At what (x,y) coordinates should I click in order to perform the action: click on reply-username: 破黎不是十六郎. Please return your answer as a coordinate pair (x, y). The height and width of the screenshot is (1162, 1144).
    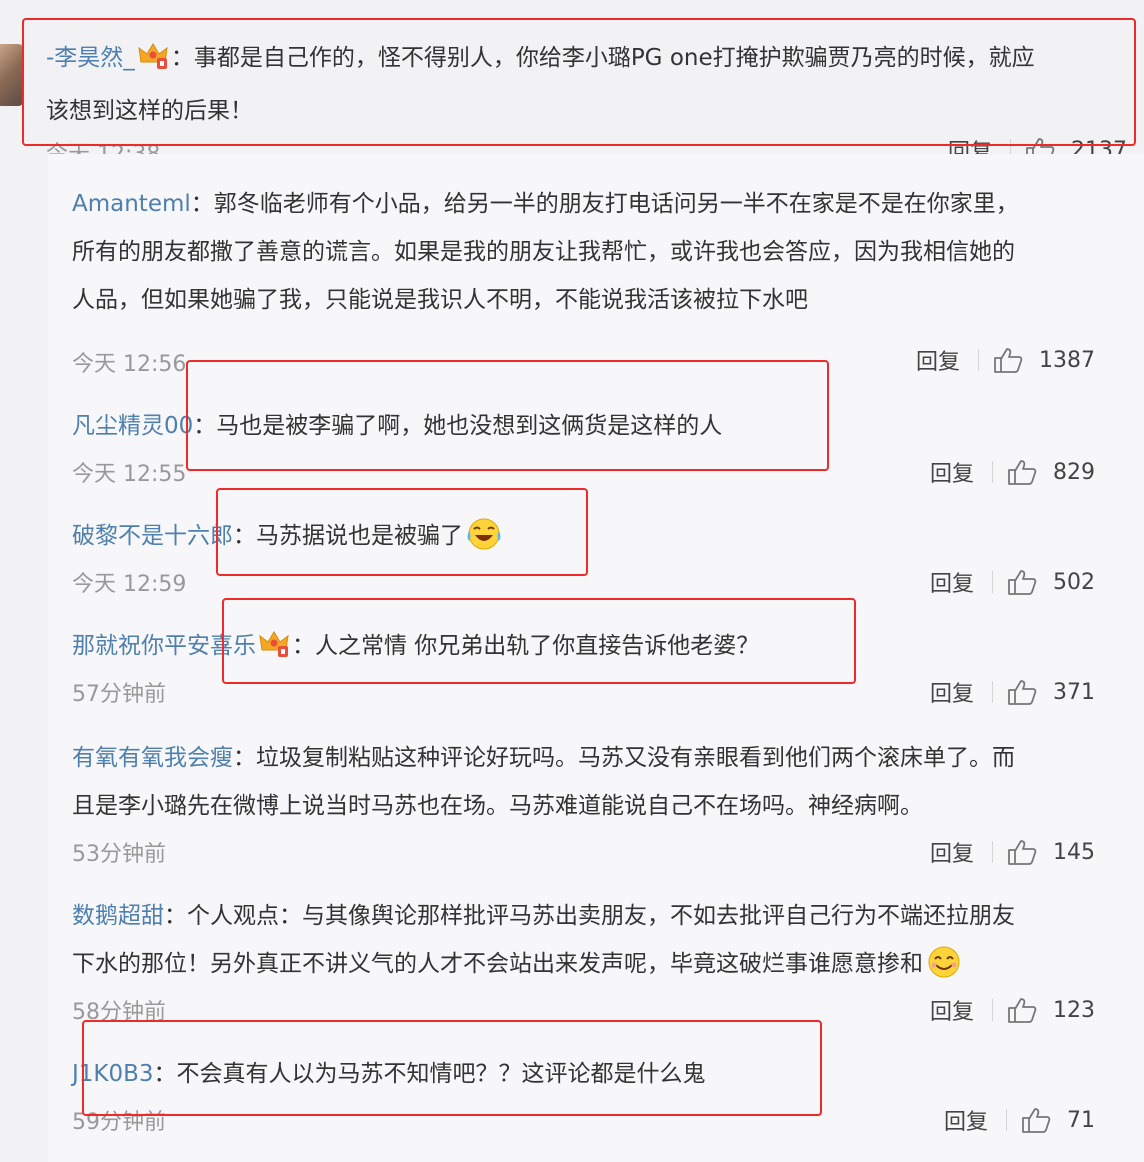
    Looking at the image, I should click on (152, 536).